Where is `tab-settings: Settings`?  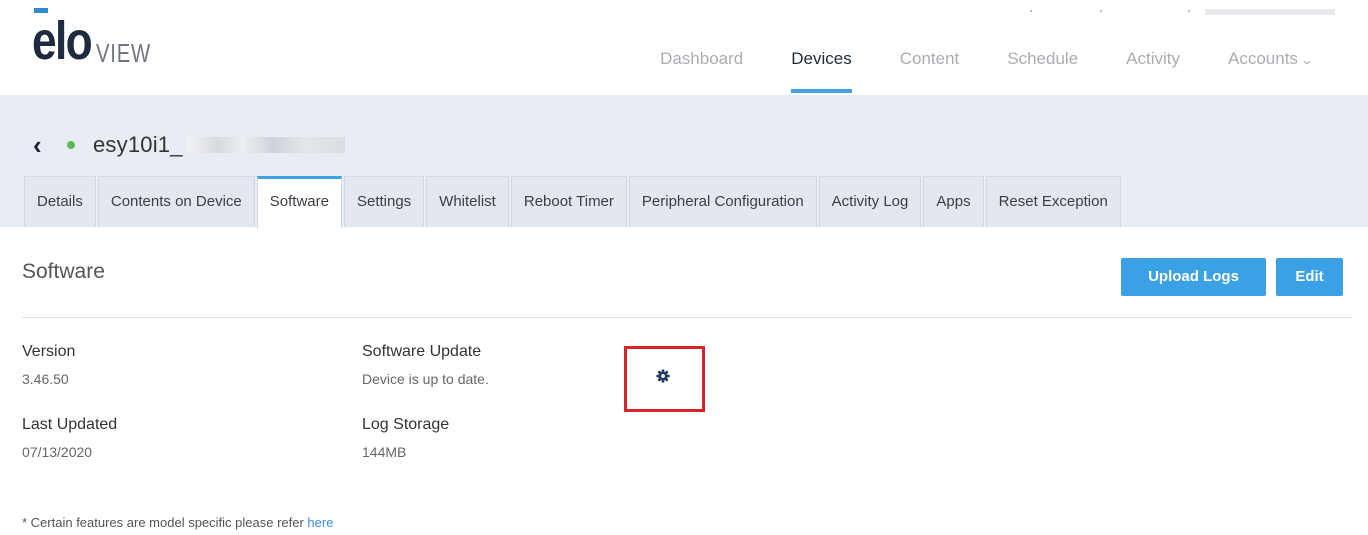 tab-settings: Settings is located at coordinates (384, 201).